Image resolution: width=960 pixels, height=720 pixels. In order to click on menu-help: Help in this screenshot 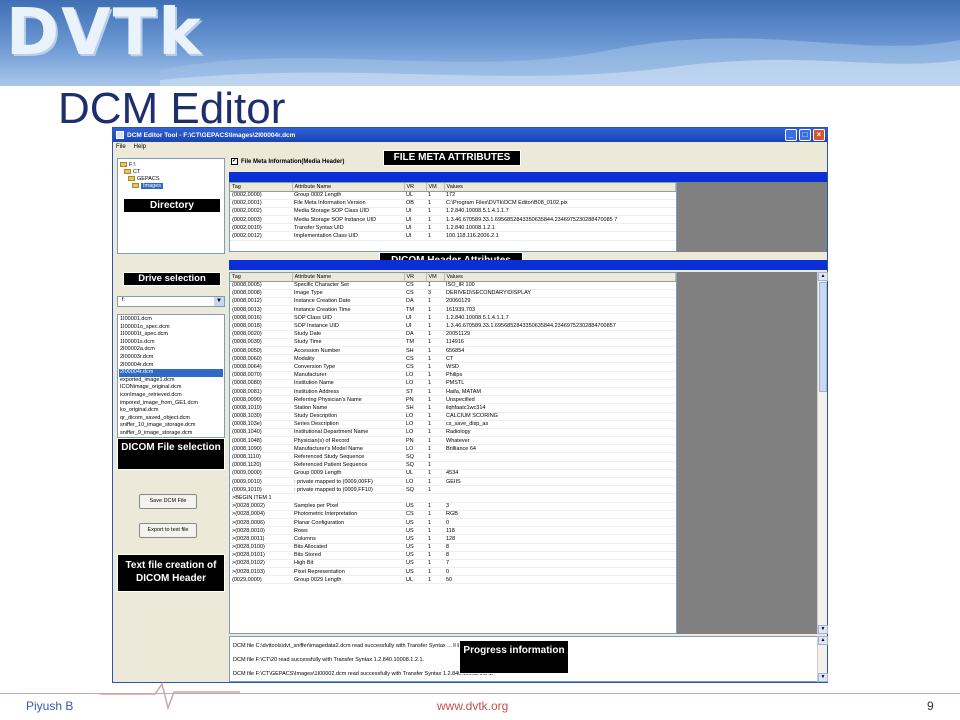, I will do `click(140, 147)`.